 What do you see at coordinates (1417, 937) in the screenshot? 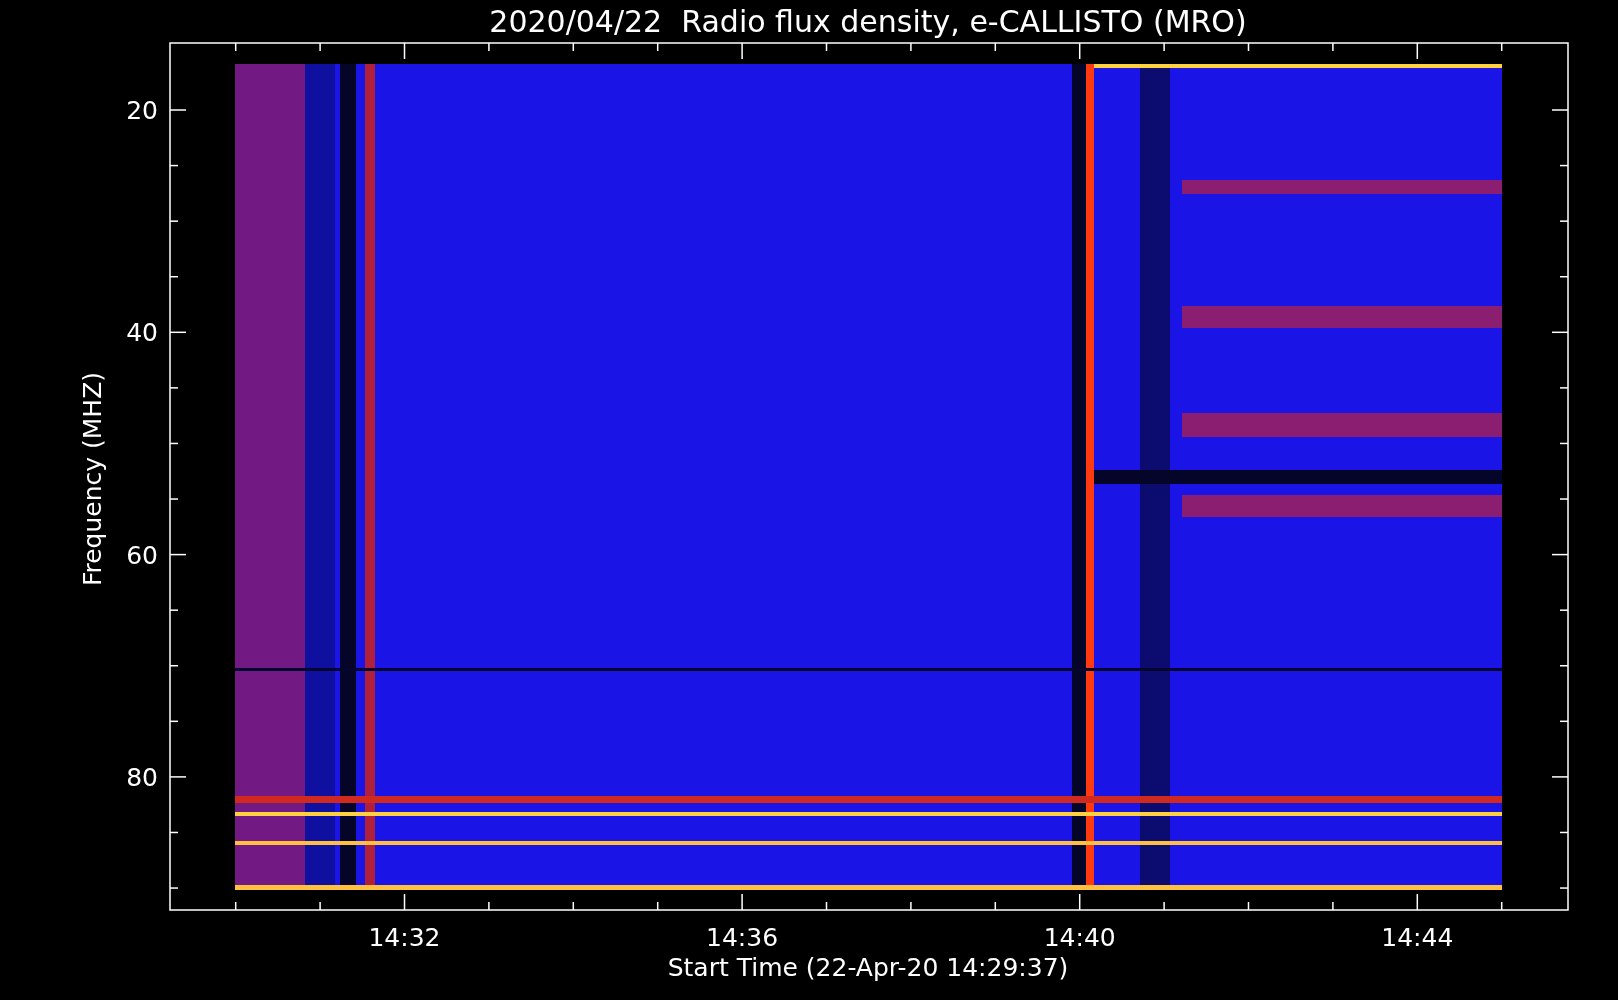
I see `tick-label: 14:44` at bounding box center [1417, 937].